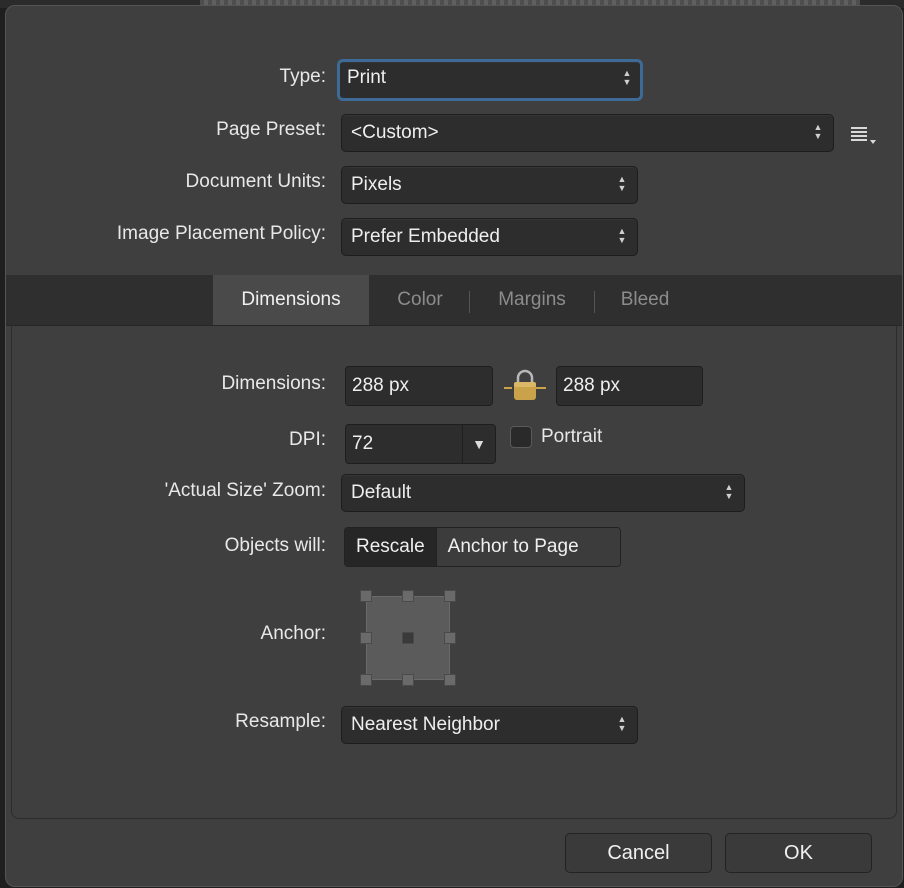 The width and height of the screenshot is (904, 888). Describe the element at coordinates (395, 132) in the screenshot. I see `page-preset-value: <Custom>` at that location.